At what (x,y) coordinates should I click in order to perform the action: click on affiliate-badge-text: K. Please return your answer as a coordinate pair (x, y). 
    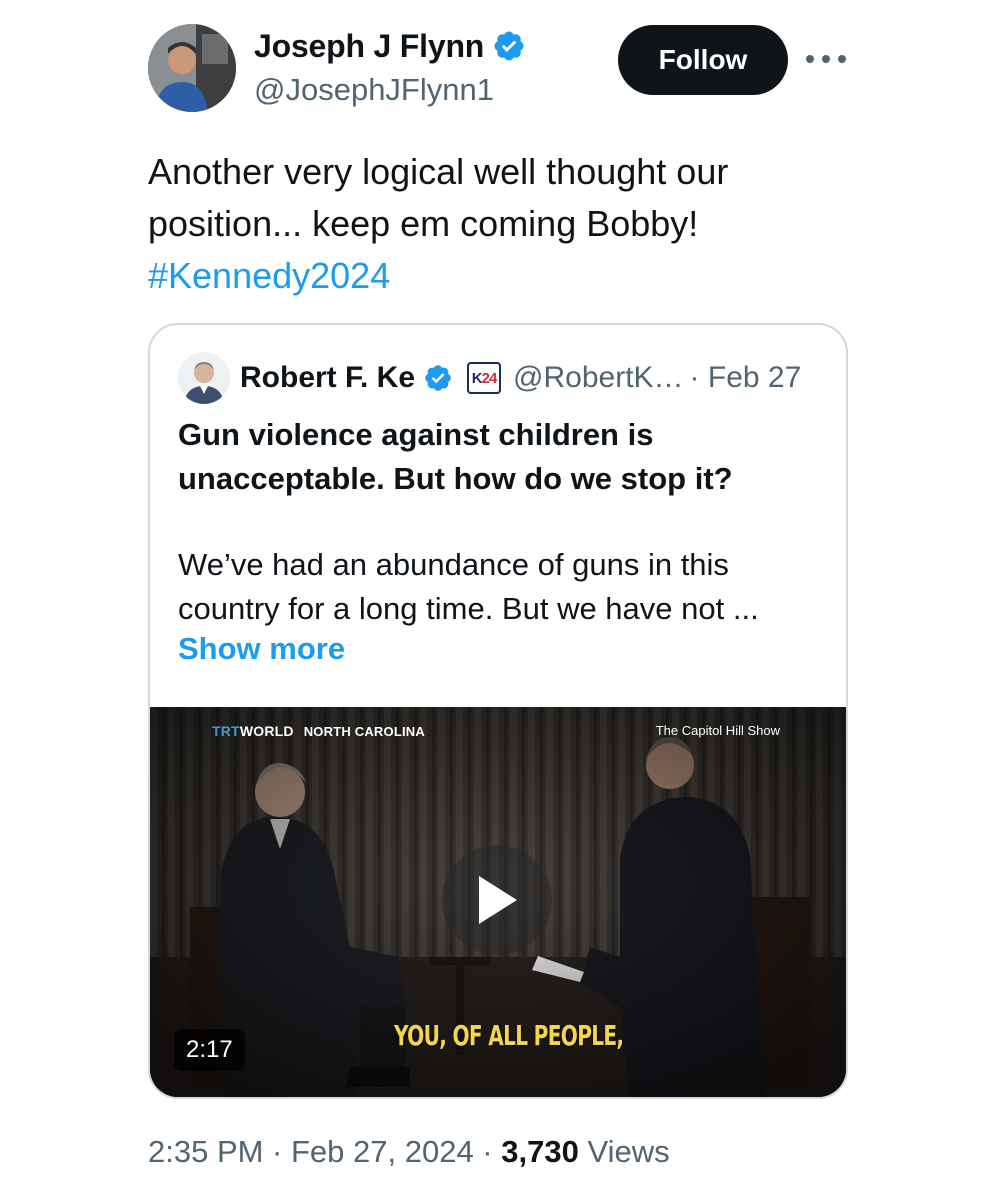
    Looking at the image, I should click on (477, 378).